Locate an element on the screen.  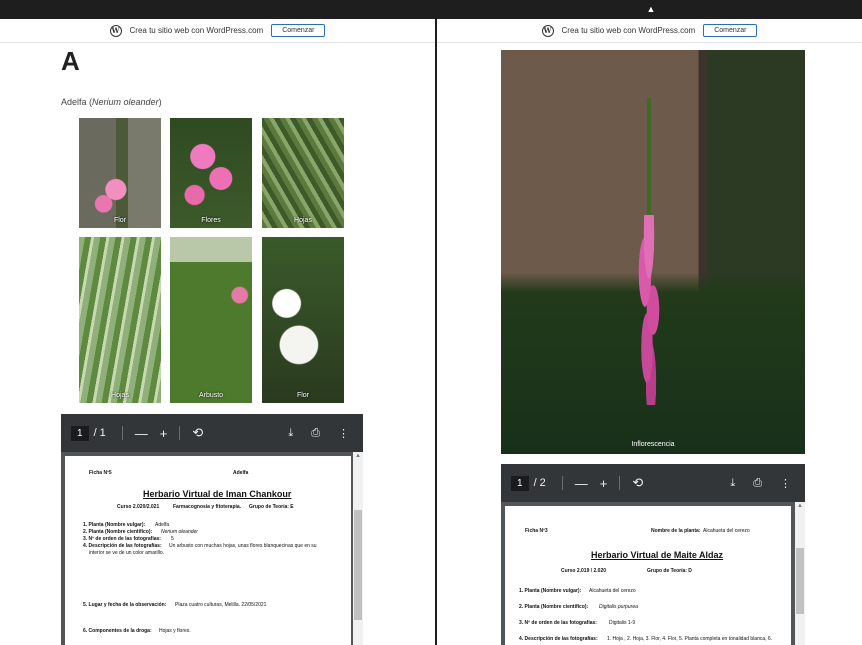
plant-heading-value: Alcahueta del cerezo is located at coordinates (726, 531).